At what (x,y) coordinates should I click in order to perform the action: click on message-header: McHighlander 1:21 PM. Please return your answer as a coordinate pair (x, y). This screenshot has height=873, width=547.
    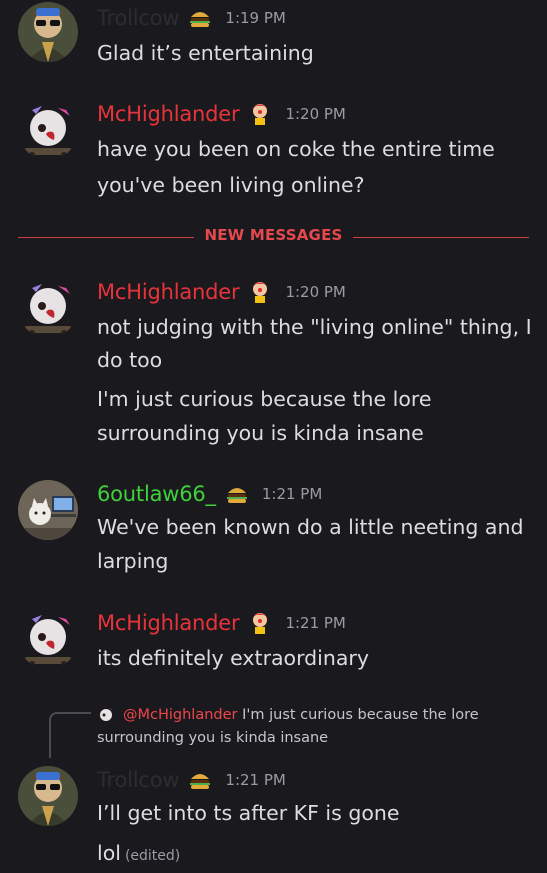
    Looking at the image, I should click on (221, 623).